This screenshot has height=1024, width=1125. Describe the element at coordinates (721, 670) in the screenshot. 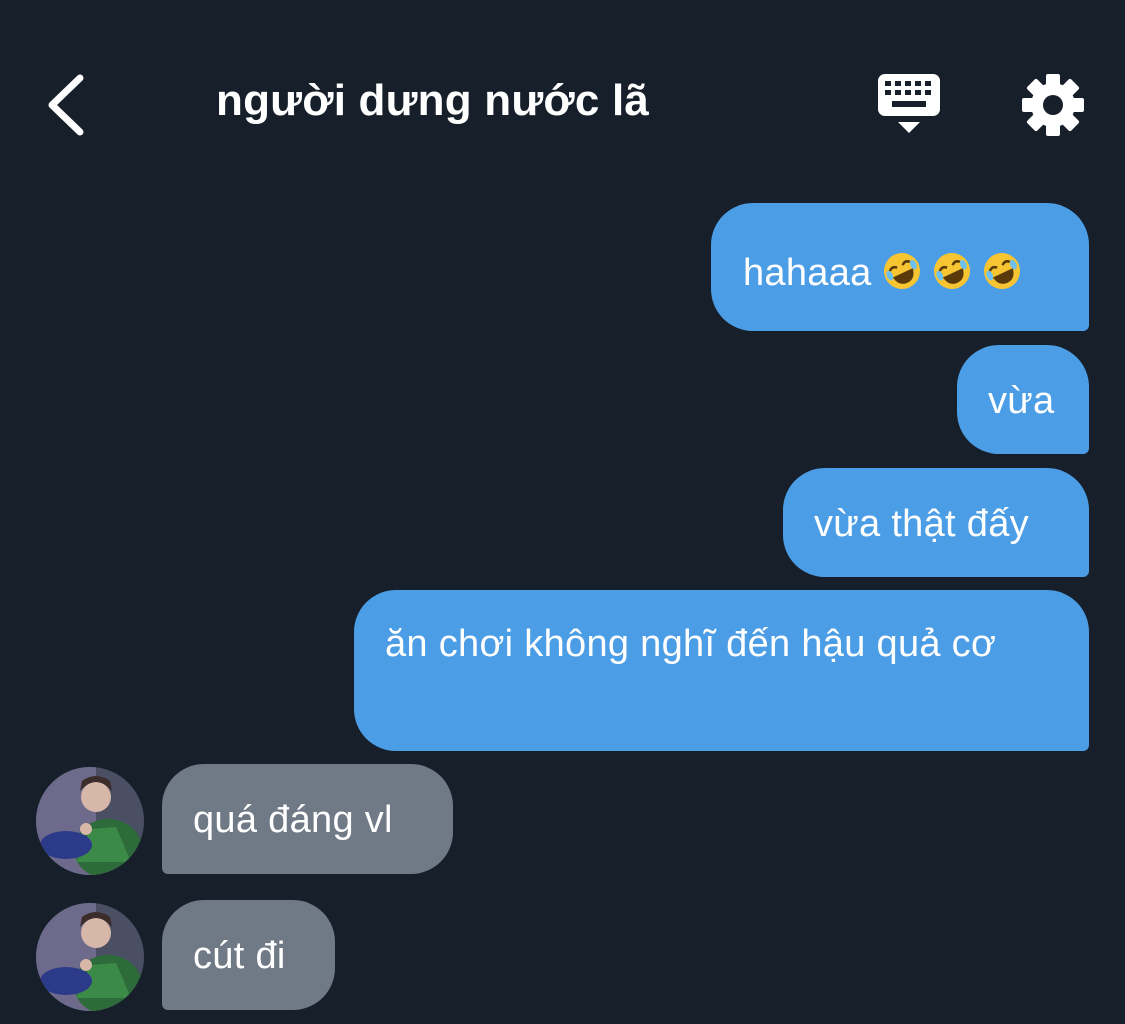

I see `sent-message-bubble: ăn chơi không nghĩ đến hậu quả cơ` at that location.